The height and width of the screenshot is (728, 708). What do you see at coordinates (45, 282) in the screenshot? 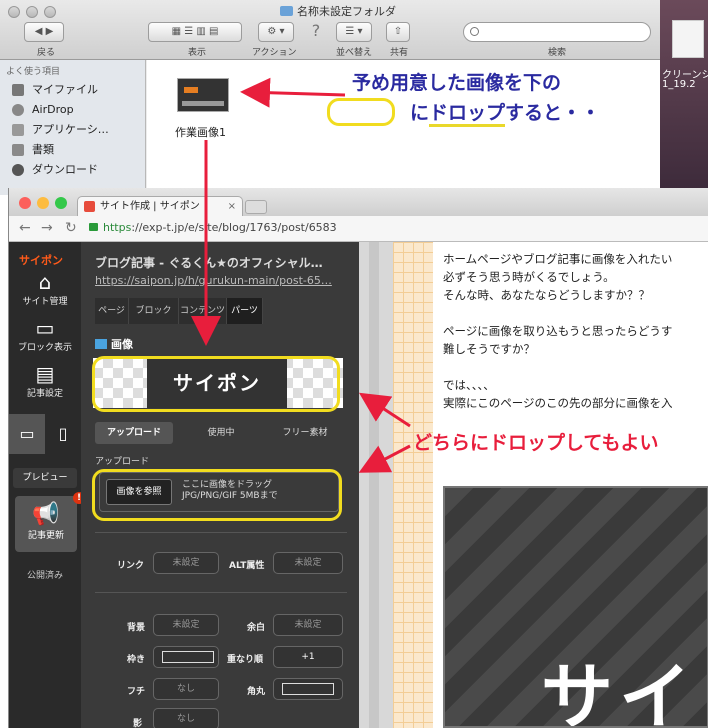
I see `house-icon: ⌂` at bounding box center [45, 282].